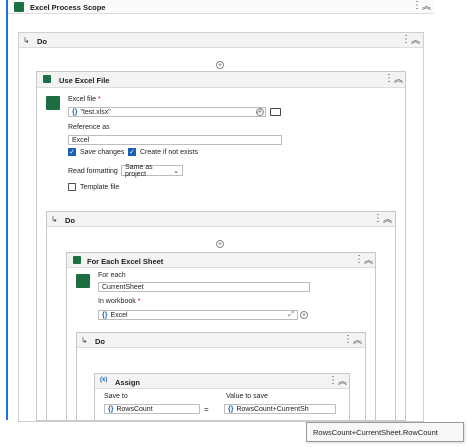 This screenshot has width=474, height=447. What do you see at coordinates (100, 341) in the screenshot?
I see `do-innermost-title: Do` at bounding box center [100, 341].